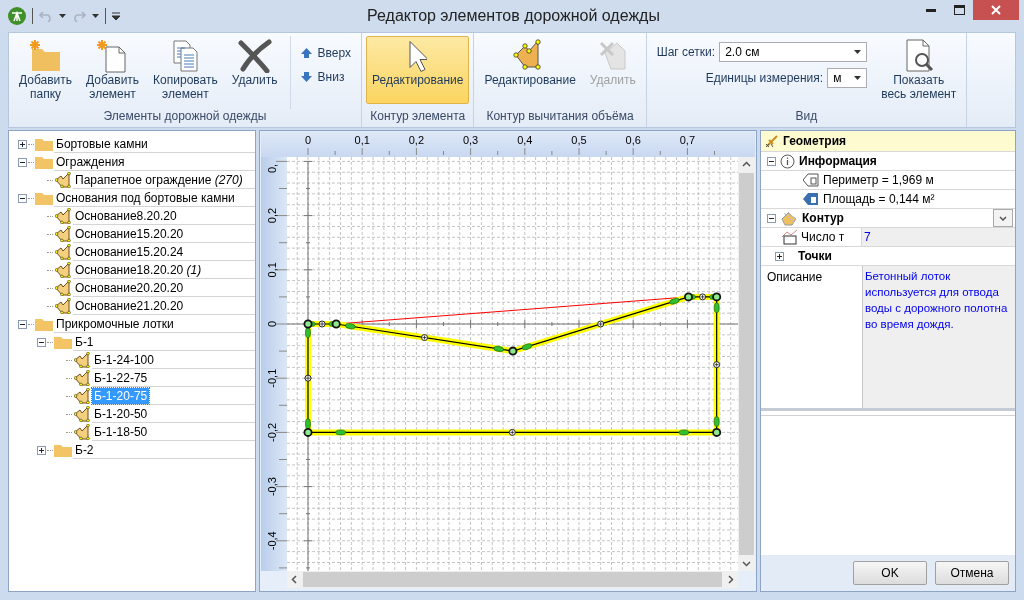  Describe the element at coordinates (815, 141) in the screenshot. I see `category-header: Геометрия` at that location.